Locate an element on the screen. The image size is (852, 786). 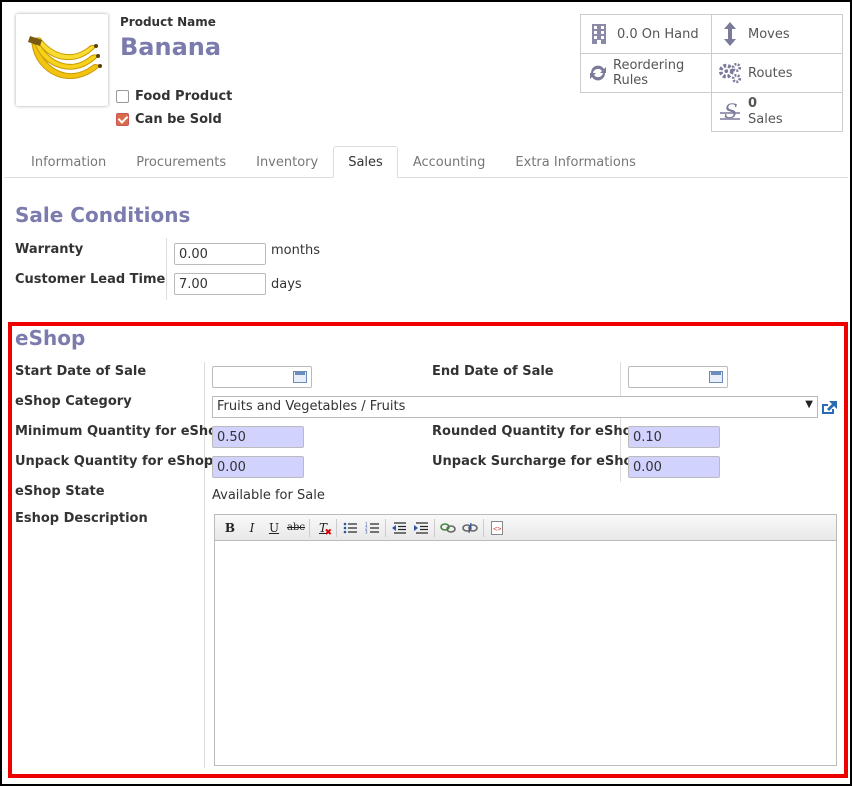
end-date-label: End Date of Sale is located at coordinates (493, 371).